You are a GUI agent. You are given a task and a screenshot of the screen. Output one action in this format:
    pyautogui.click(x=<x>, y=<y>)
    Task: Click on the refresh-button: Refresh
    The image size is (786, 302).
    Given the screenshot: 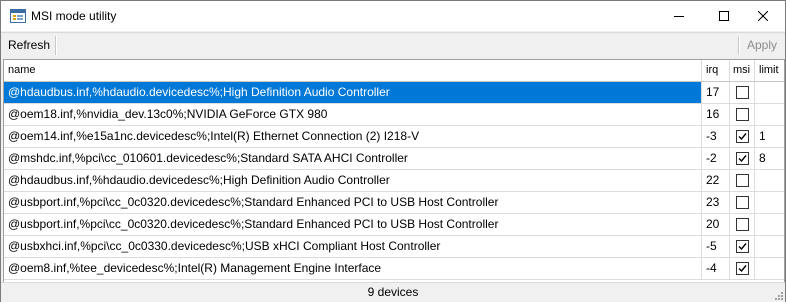 What is the action you would take?
    pyautogui.click(x=29, y=45)
    